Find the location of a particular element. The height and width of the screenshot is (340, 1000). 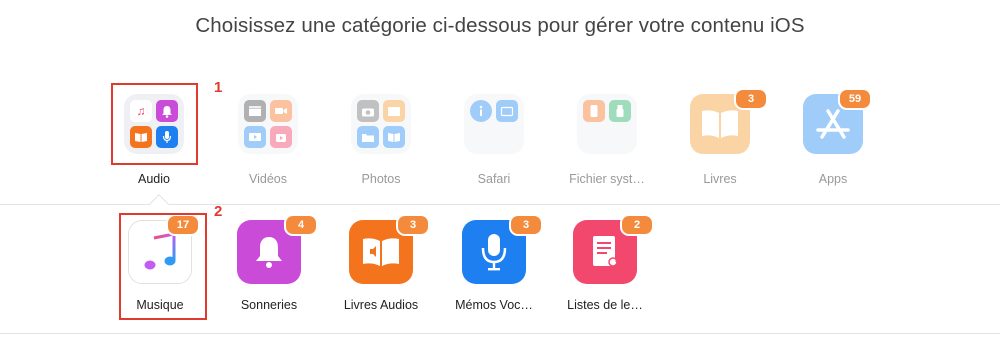

annotation-number-2: 2 is located at coordinates (218, 211).